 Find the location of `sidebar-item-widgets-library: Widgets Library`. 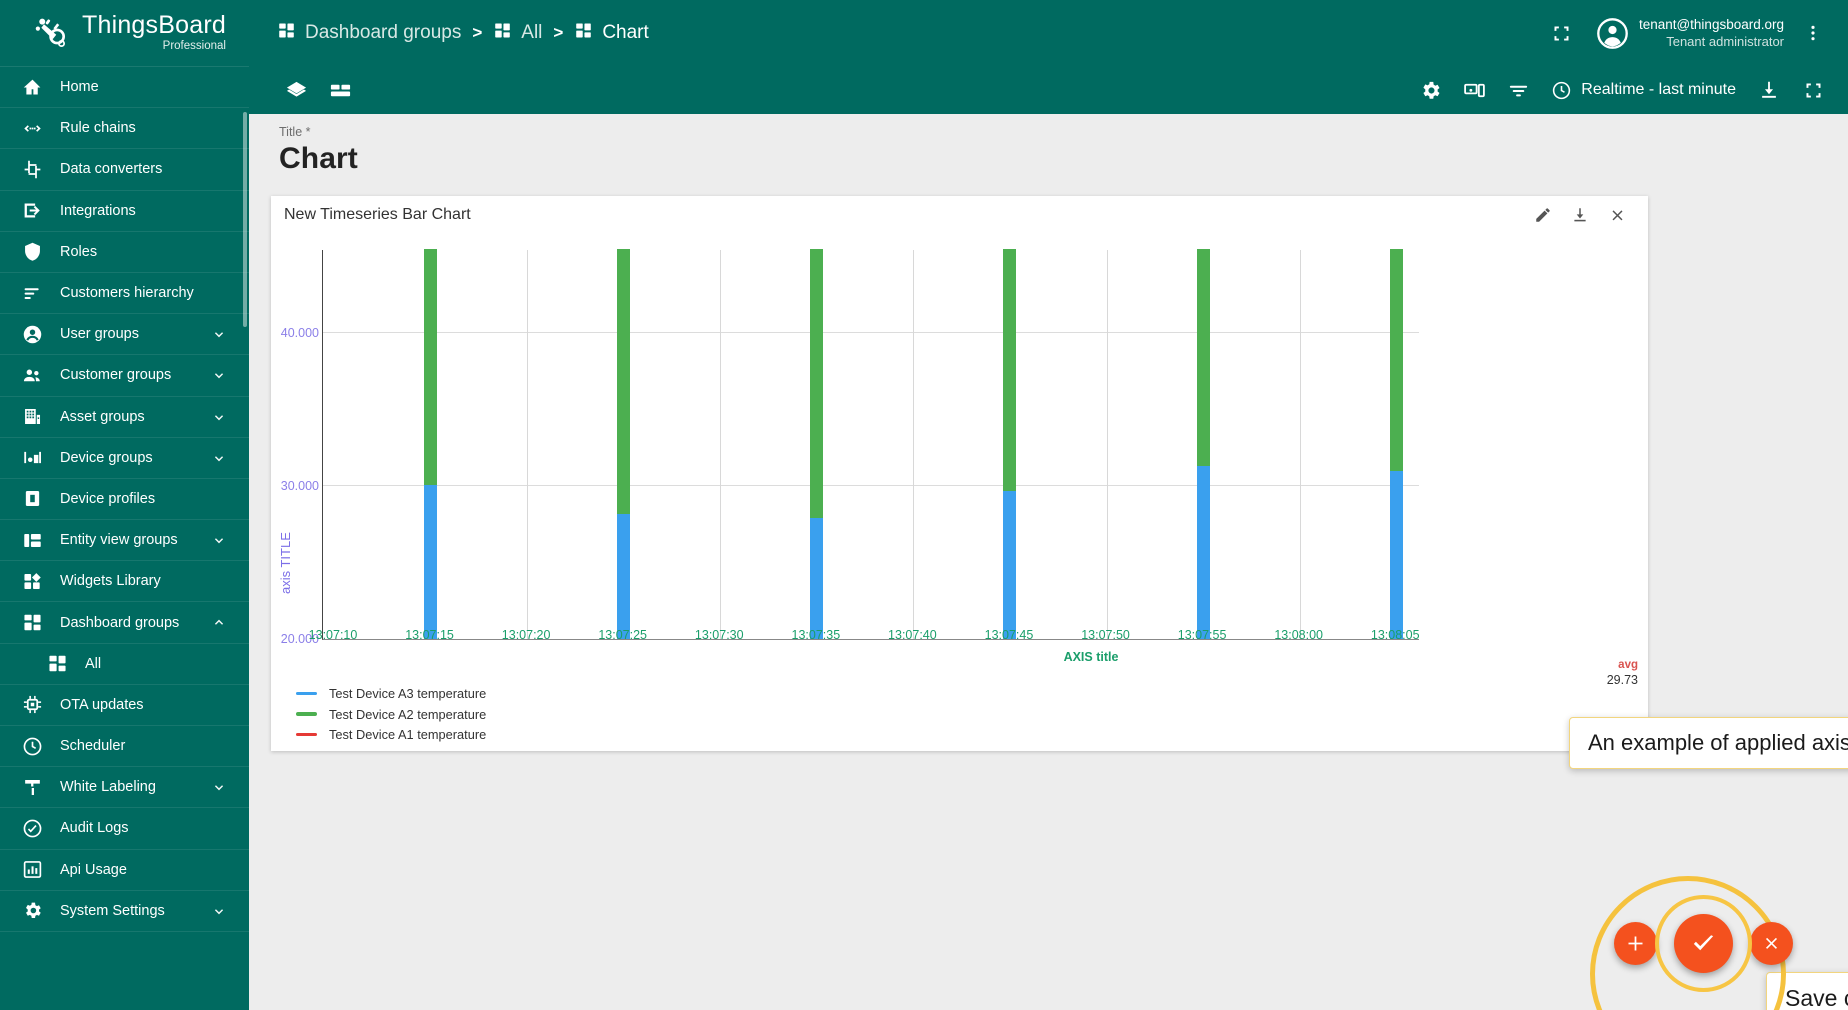

sidebar-item-widgets-library: Widgets Library is located at coordinates (124, 582).